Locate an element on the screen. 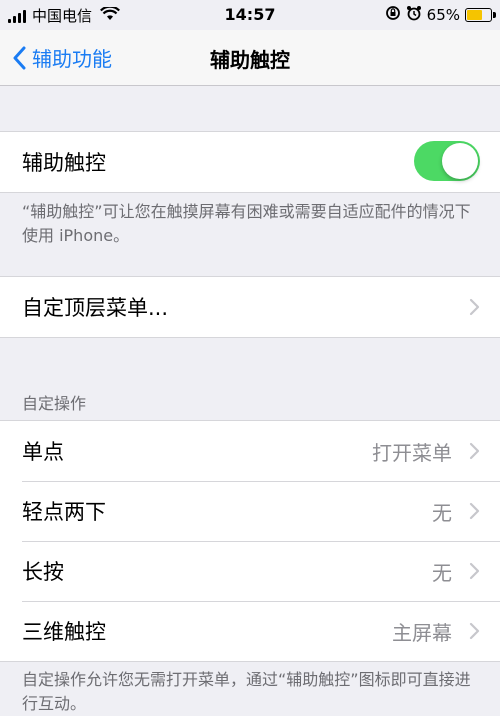 Image resolution: width=500 pixels, height=716 pixels. custom-actions-footnote: 自定操作允许您无需打开菜单，通过“辅助触控”图标即可直接进行互动。 is located at coordinates (246, 691).